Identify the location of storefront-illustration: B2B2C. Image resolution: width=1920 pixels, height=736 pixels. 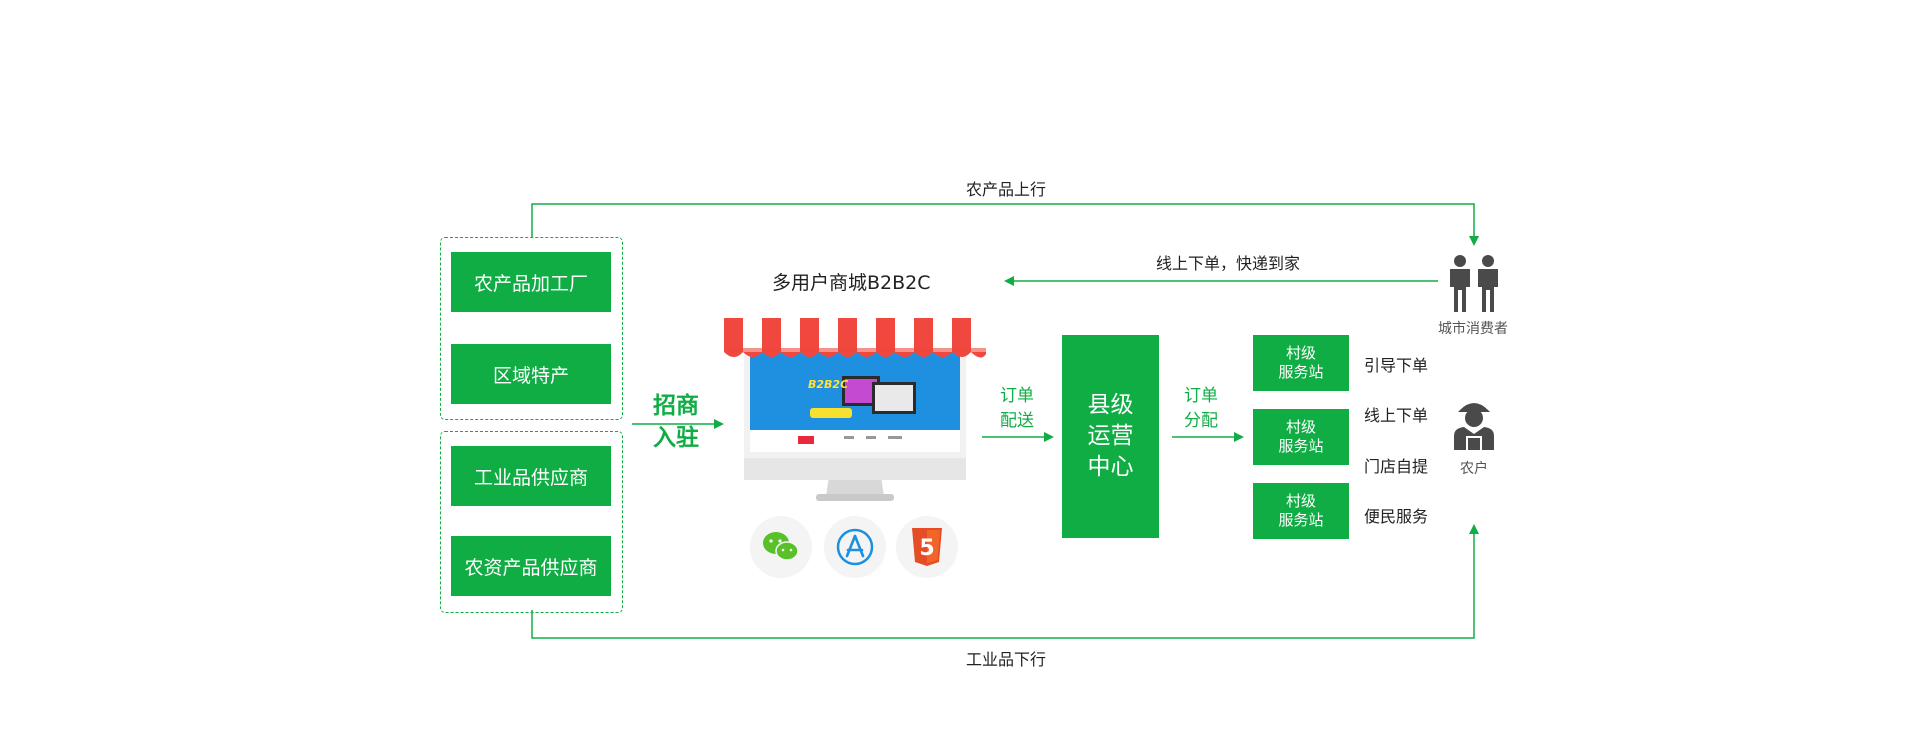
(855, 409).